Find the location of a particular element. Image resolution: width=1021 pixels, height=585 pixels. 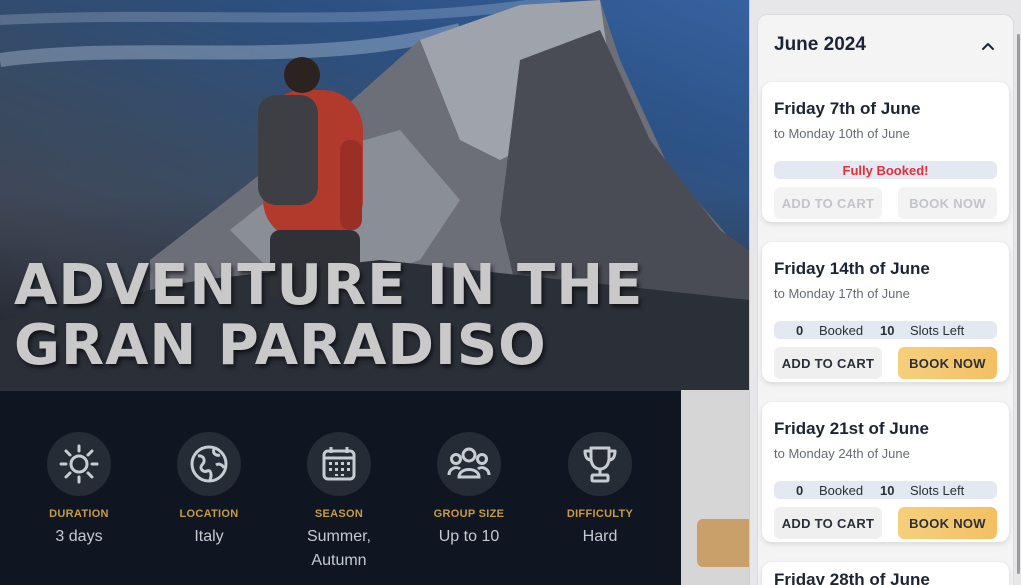

fully-booked-badge: Fully Booked! is located at coordinates (885, 170).